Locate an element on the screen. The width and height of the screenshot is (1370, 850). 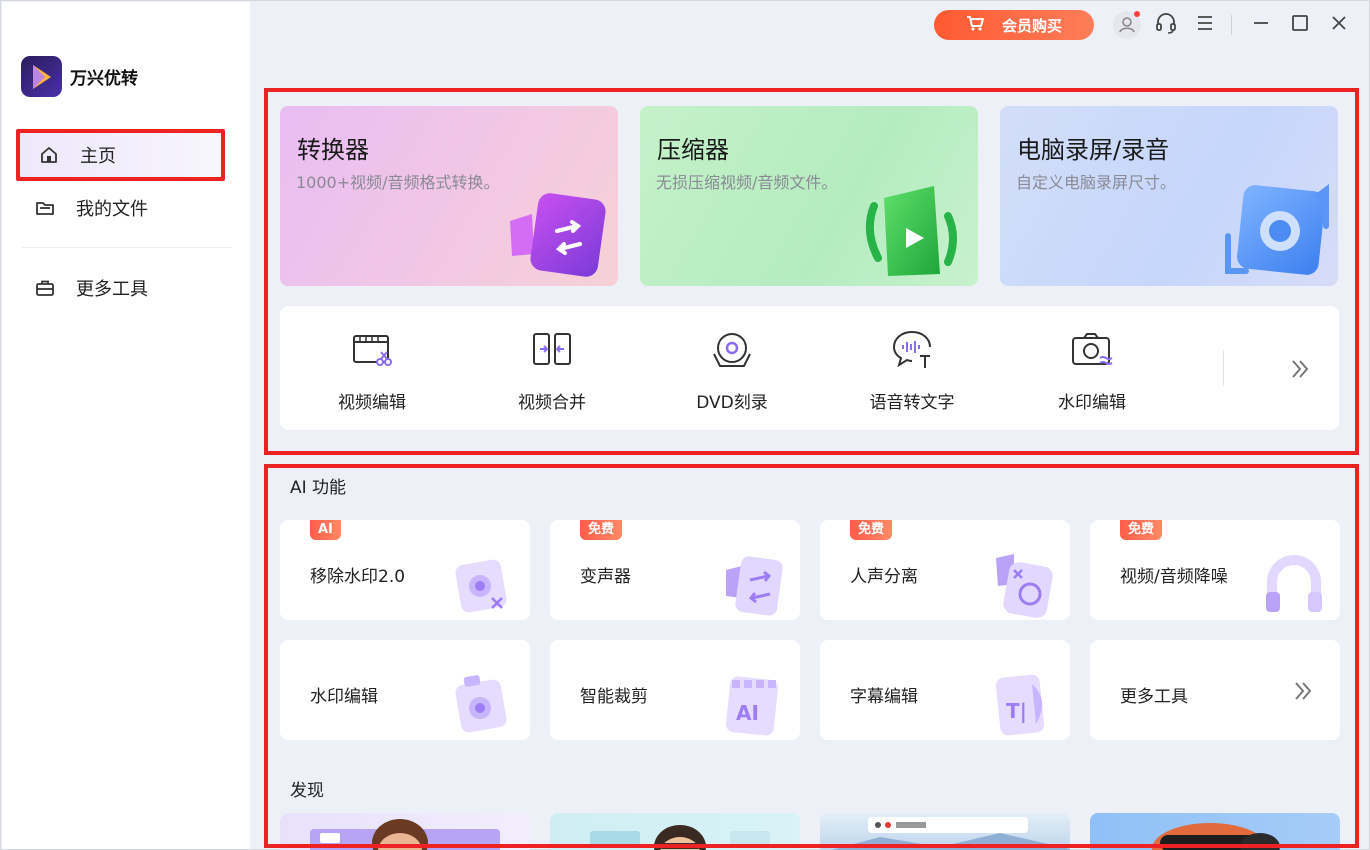
home-icon is located at coordinates (49, 155).